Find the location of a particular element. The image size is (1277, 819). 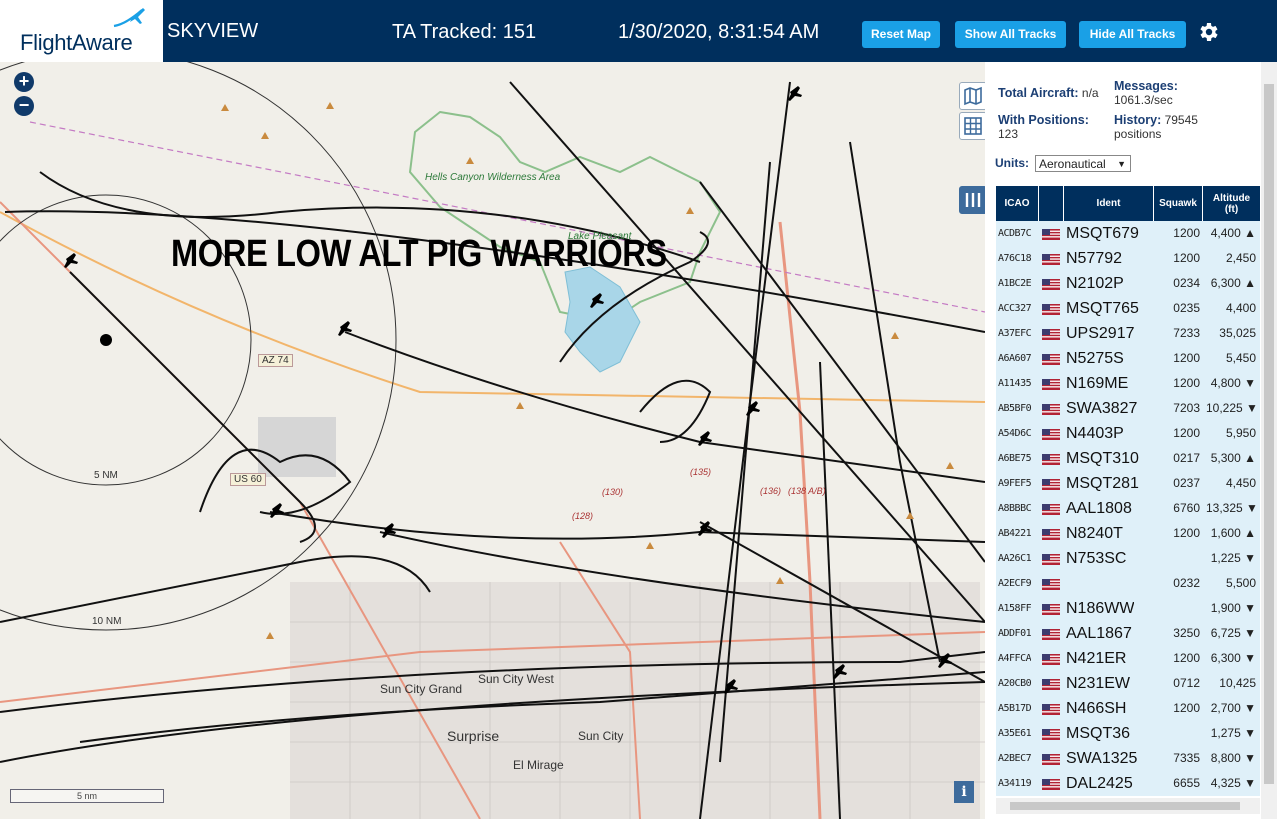

table-row: ACC327 MSQT765 0235 4,400 is located at coordinates (1128, 309).